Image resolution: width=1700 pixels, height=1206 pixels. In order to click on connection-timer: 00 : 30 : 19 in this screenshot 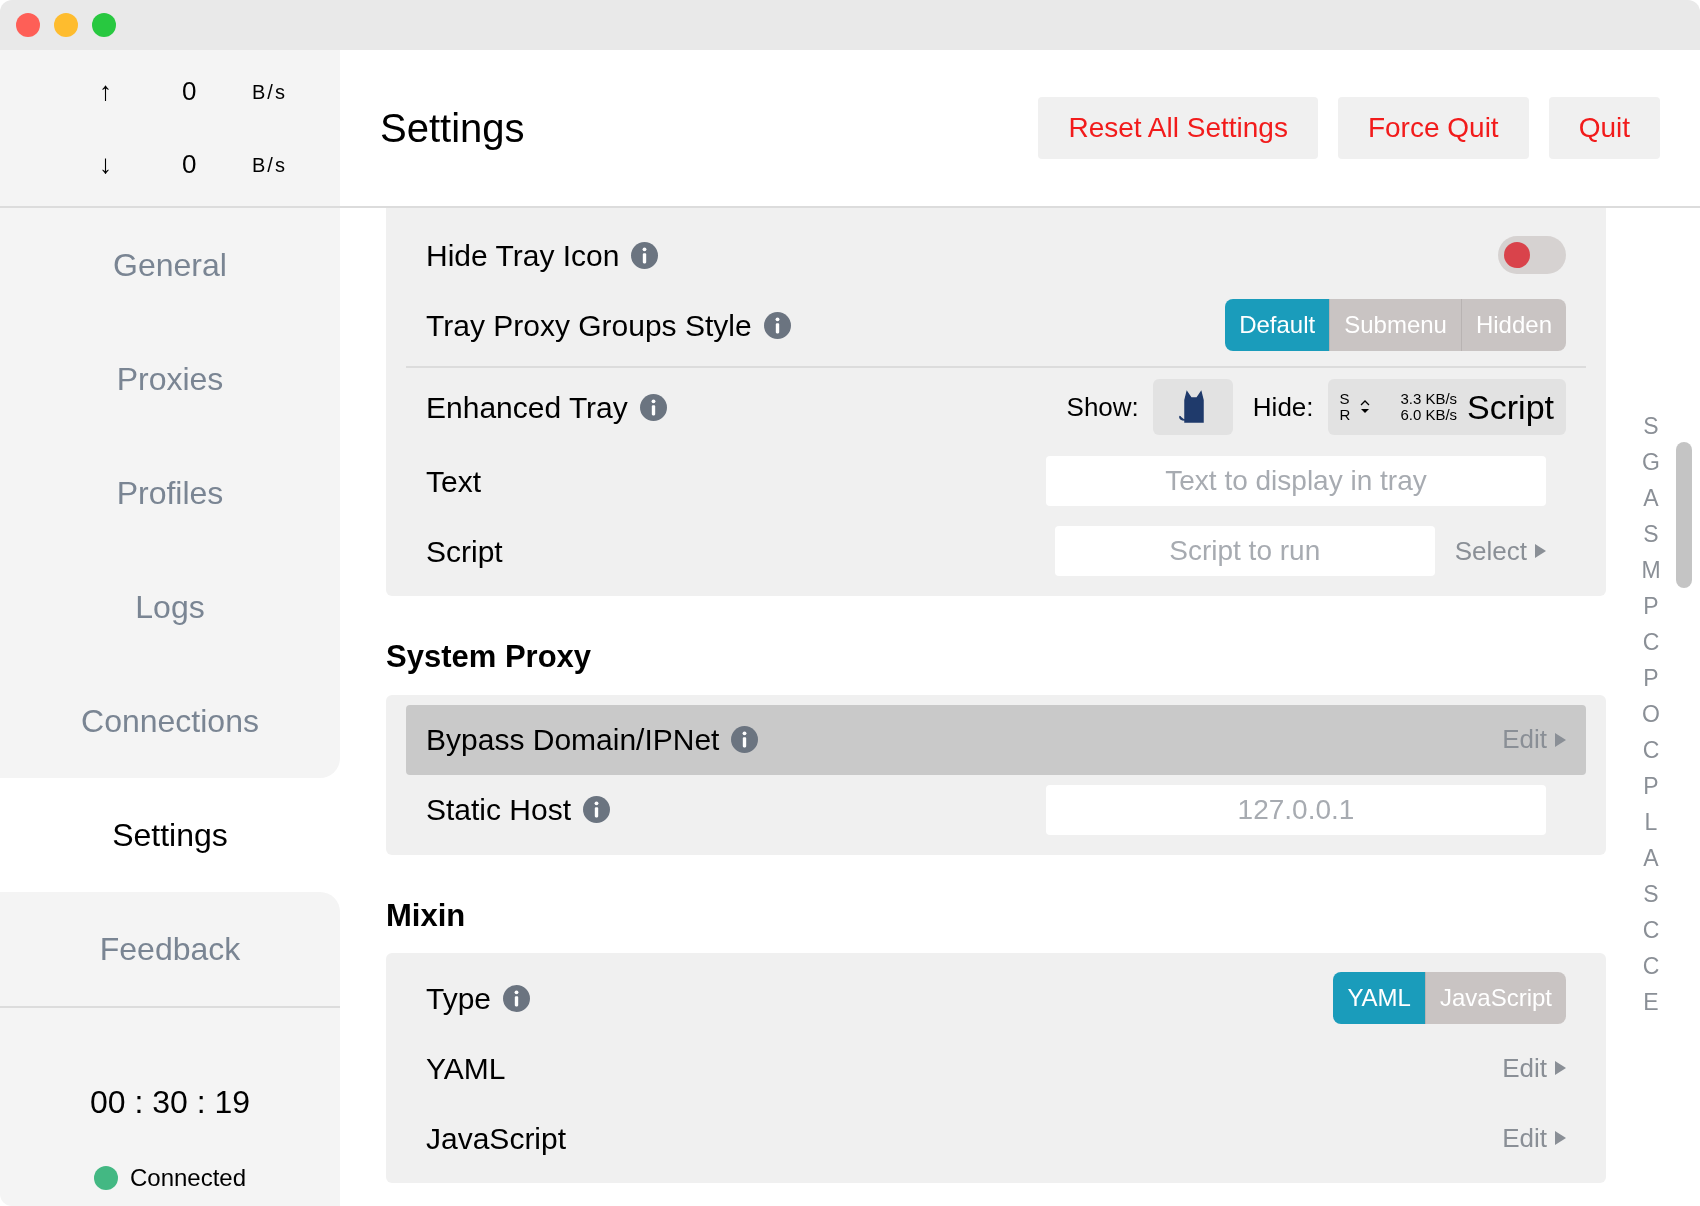, I will do `click(170, 1102)`.